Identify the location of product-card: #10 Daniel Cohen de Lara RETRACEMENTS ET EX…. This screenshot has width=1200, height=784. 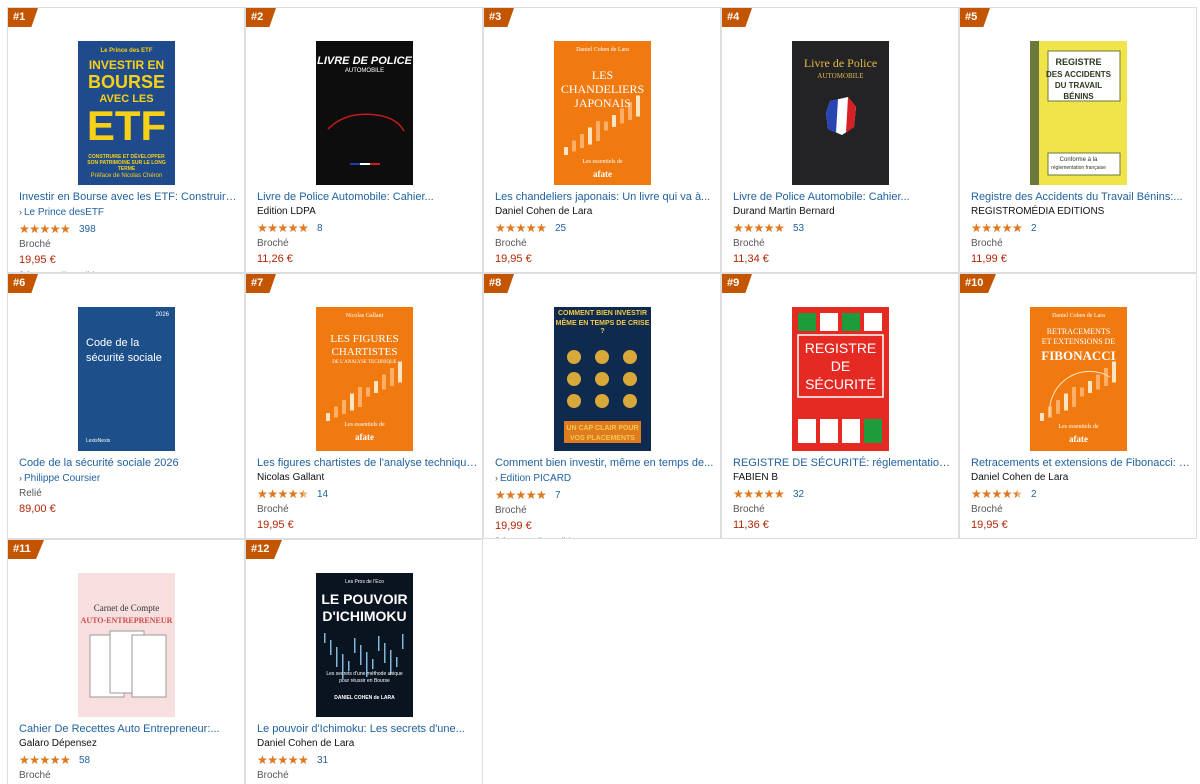
(1078, 406).